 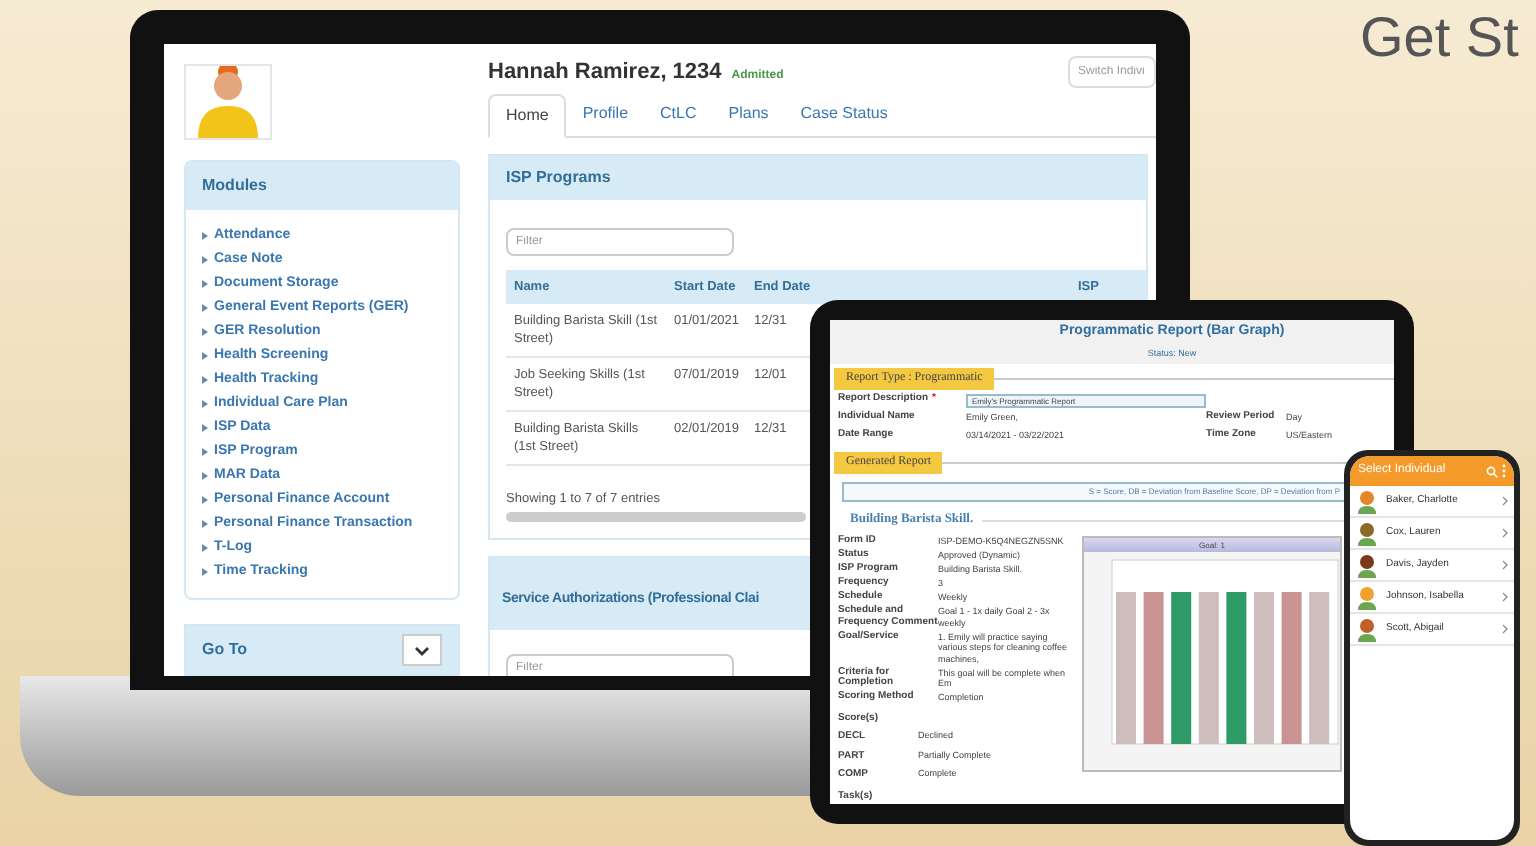 I want to click on panel-title: Modules, so click(x=322, y=185).